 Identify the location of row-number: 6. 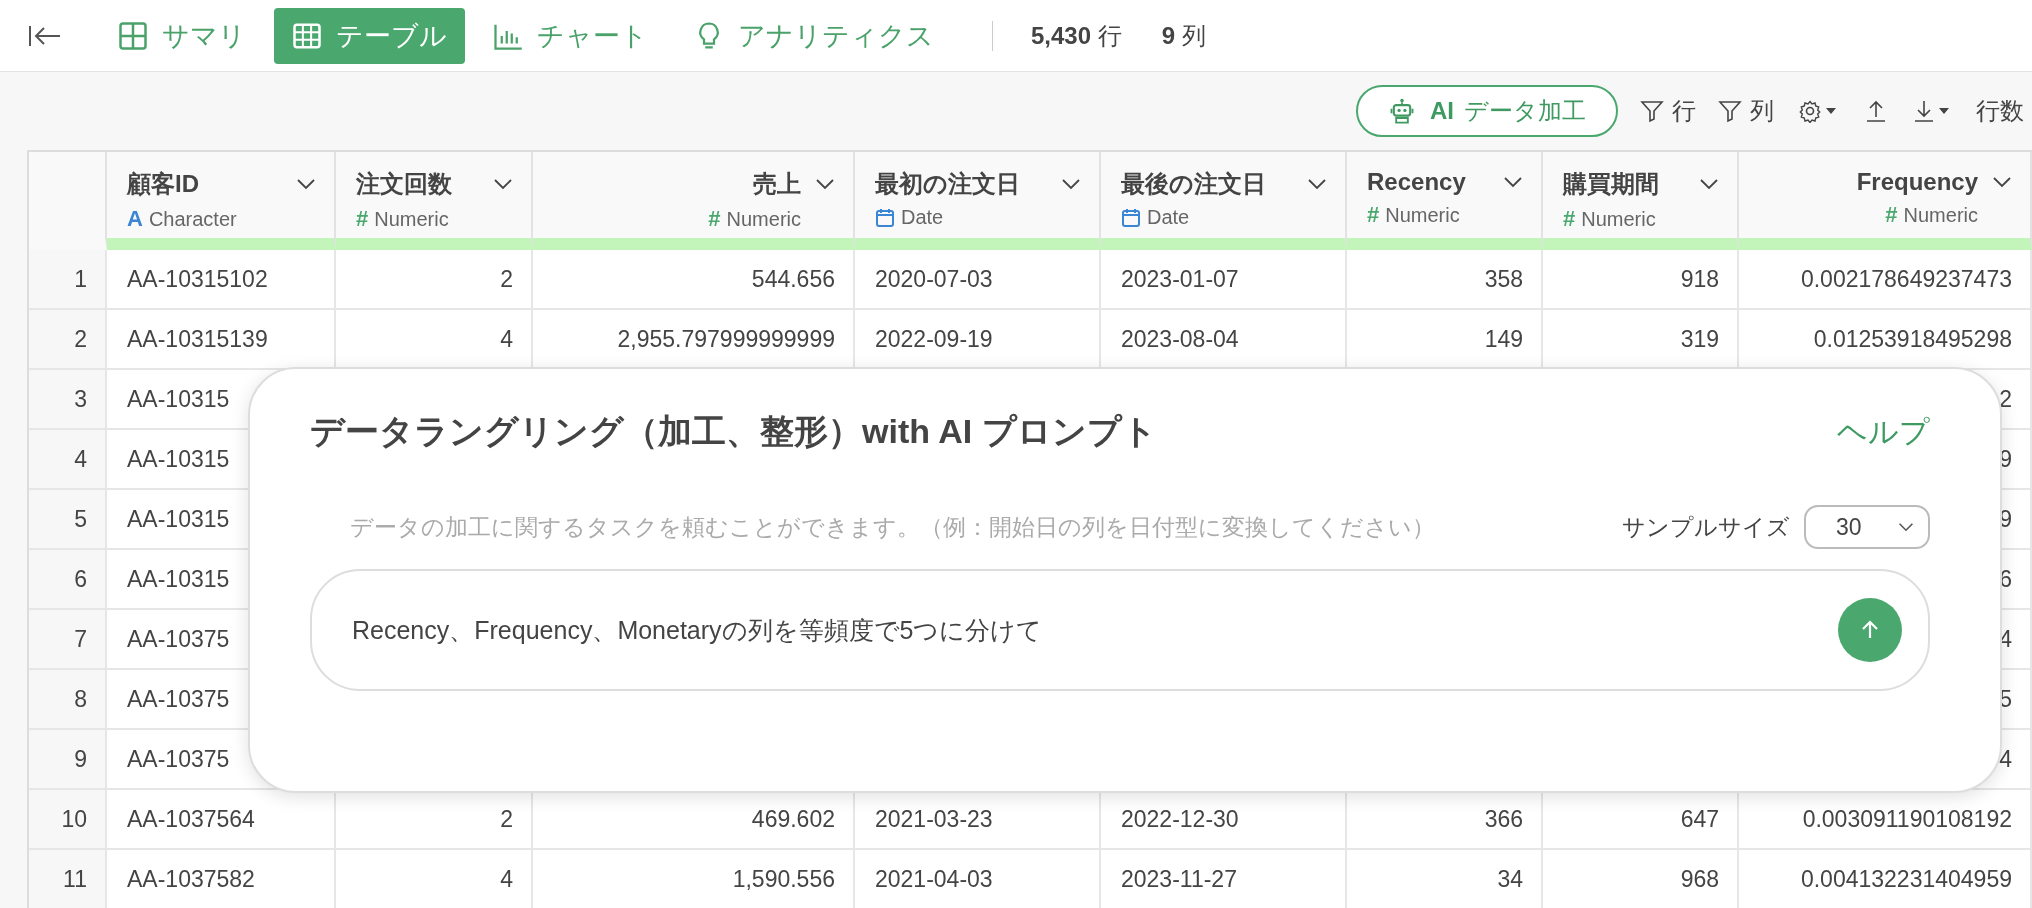
(68, 580).